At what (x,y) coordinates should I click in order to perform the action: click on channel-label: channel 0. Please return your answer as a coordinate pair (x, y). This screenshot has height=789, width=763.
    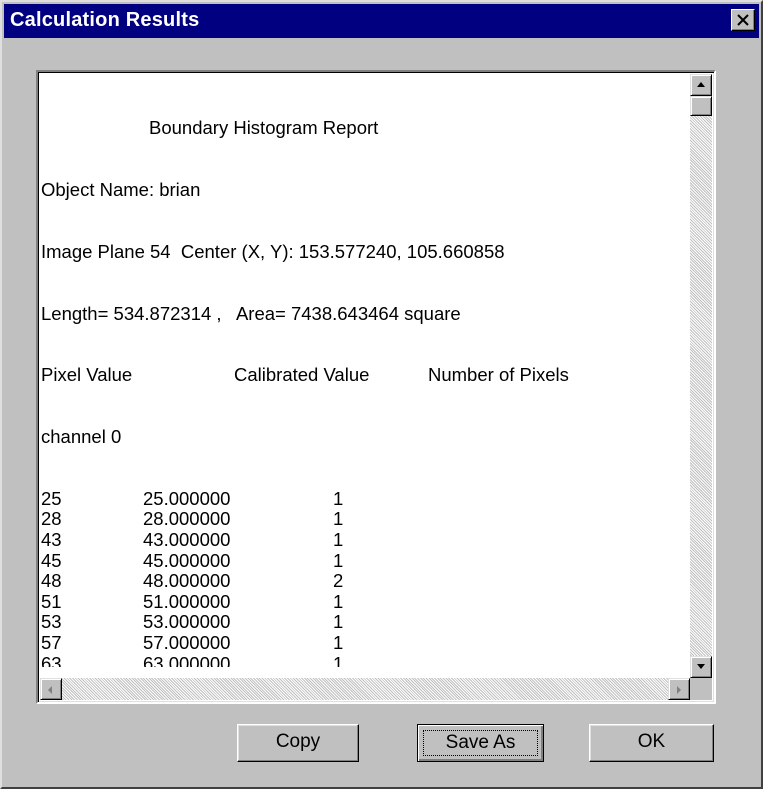
    Looking at the image, I should click on (81, 437).